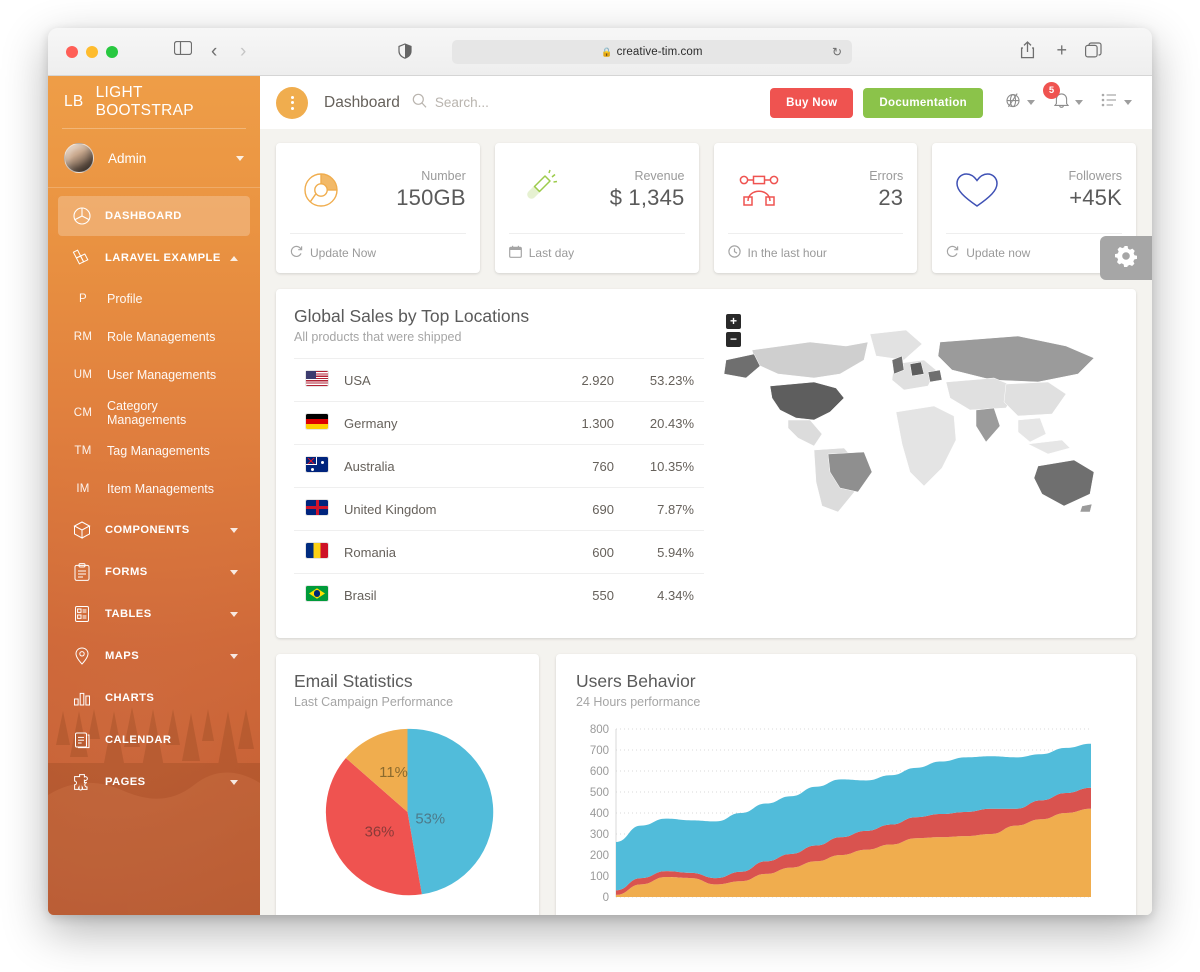 Image resolution: width=1200 pixels, height=972 pixels. What do you see at coordinates (154, 530) in the screenshot?
I see `sidebar-item-components: Components` at bounding box center [154, 530].